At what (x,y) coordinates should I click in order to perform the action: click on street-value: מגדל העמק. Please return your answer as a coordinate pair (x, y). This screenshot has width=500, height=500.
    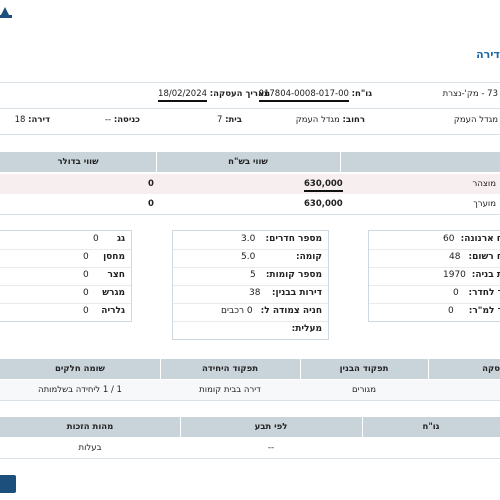
    Looking at the image, I should click on (317, 120).